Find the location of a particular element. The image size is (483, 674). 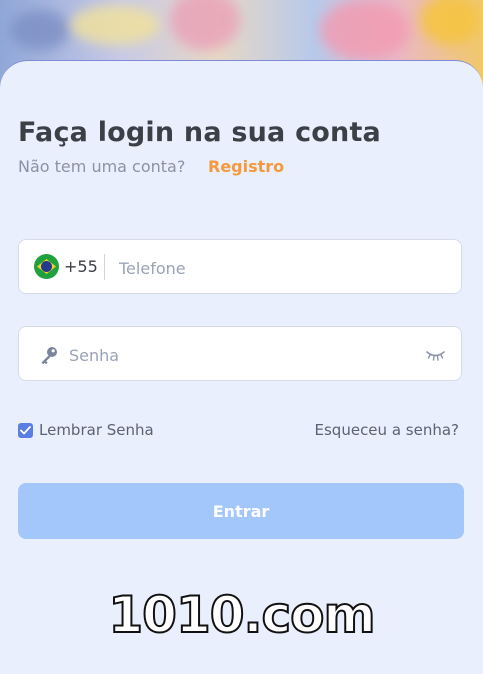

remember-password-toggle: Lembrar Senha is located at coordinates (86, 430).